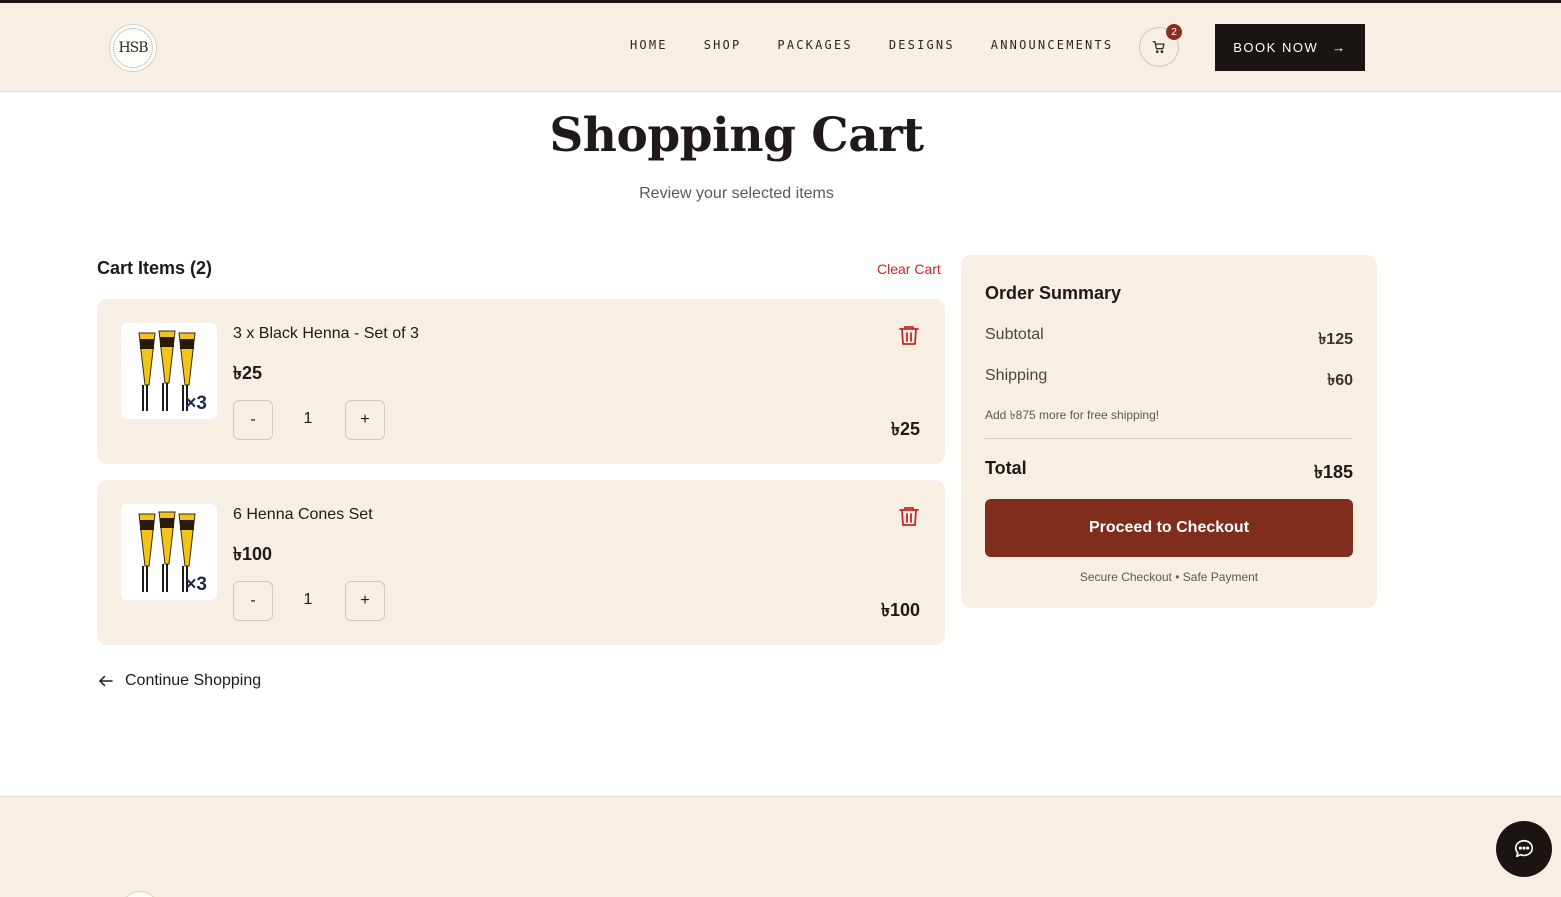 This screenshot has width=1561, height=897. Describe the element at coordinates (326, 334) in the screenshot. I see `product-name: 3 x Black Henna - Set of 3` at that location.